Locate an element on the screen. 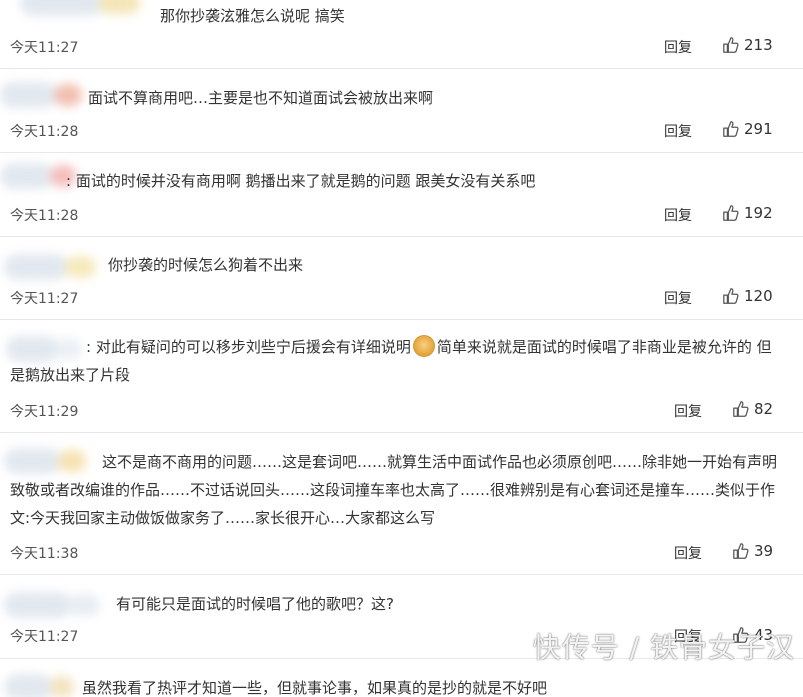 This screenshot has height=697, width=803. like-button: 82 is located at coordinates (752, 409).